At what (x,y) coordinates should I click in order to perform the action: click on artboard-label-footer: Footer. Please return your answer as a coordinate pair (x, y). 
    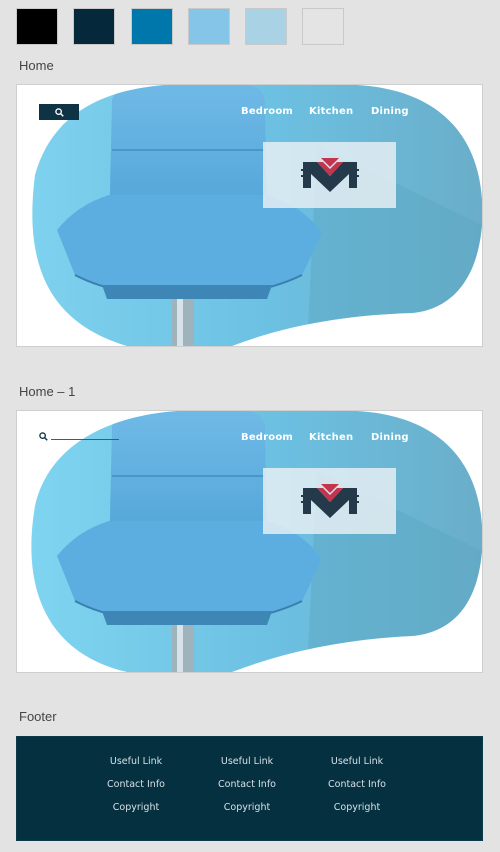
    Looking at the image, I should click on (38, 716).